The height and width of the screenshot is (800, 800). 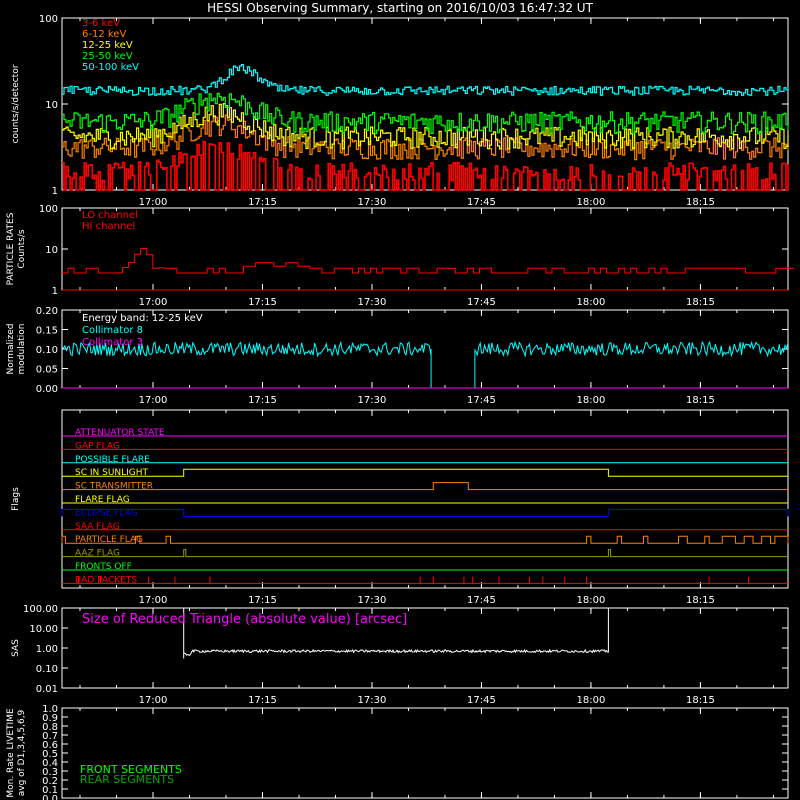 What do you see at coordinates (16, 499) in the screenshot?
I see `y-axis-label: Flags` at bounding box center [16, 499].